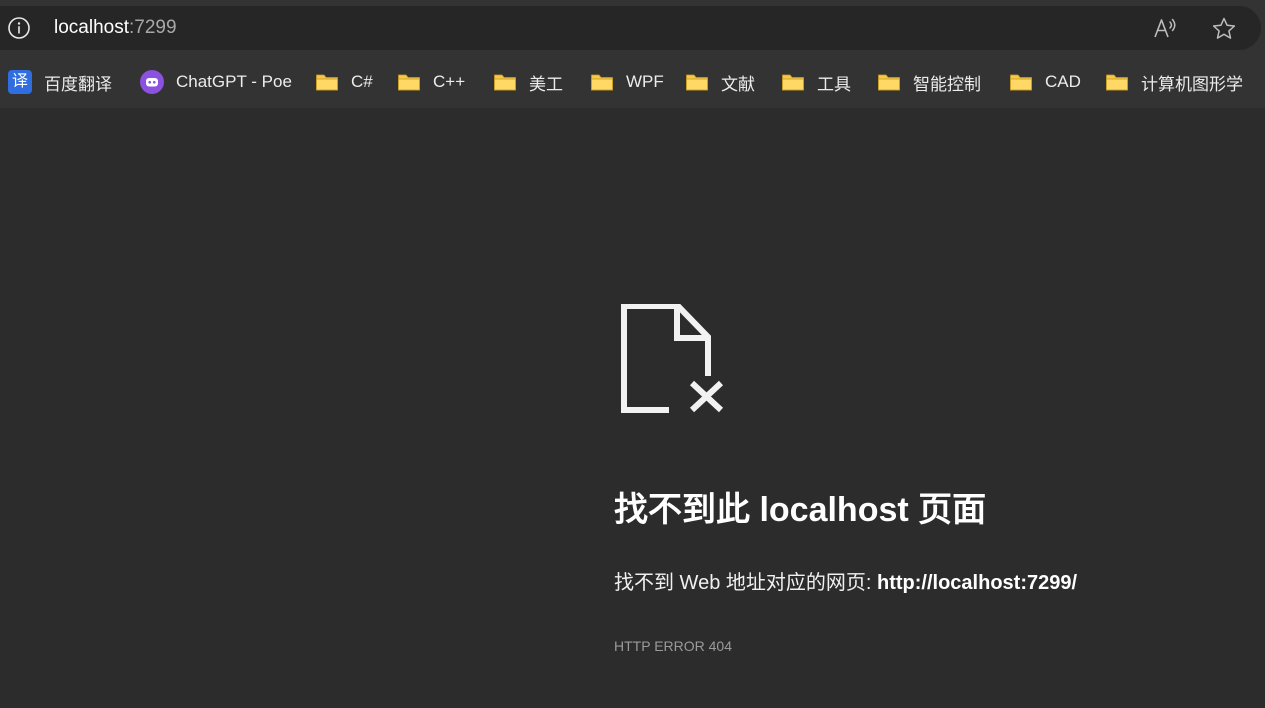  I want to click on bookmark-label: 智能控制, so click(947, 84).